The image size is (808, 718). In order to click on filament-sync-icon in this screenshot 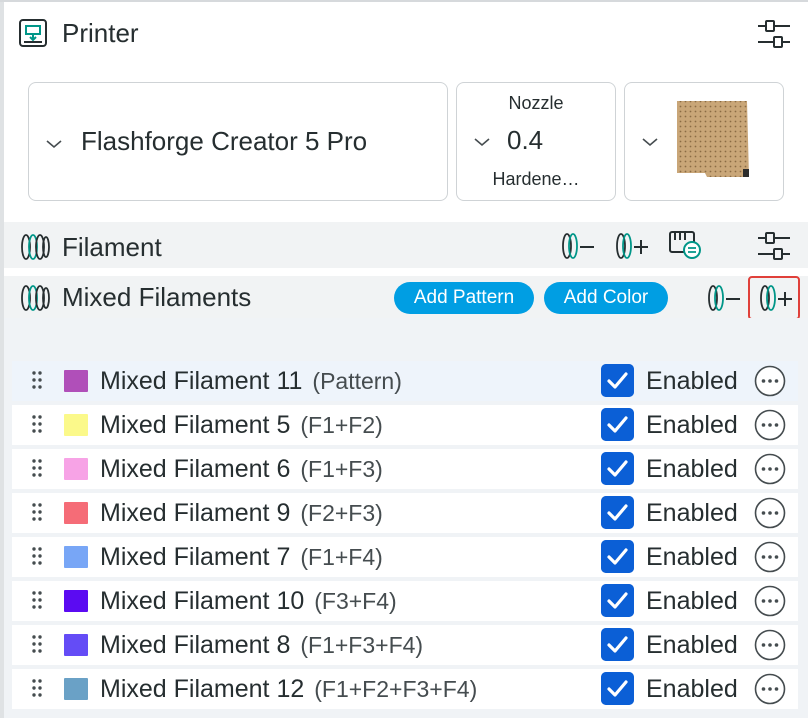, I will do `click(684, 244)`.